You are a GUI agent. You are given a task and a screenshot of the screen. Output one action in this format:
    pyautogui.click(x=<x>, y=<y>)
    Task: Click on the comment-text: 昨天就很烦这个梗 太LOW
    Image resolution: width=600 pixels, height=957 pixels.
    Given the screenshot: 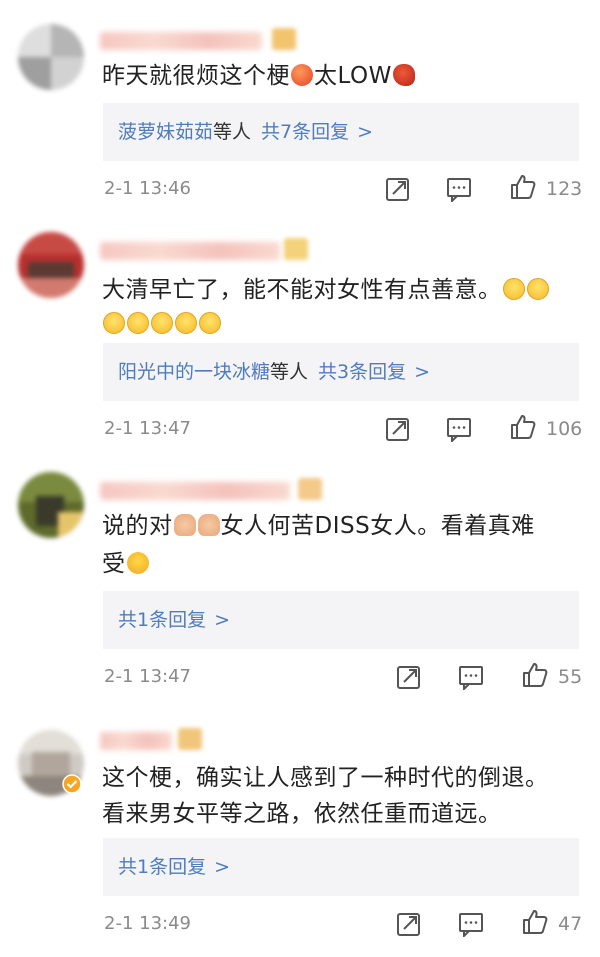 What is the action you would take?
    pyautogui.click(x=259, y=76)
    